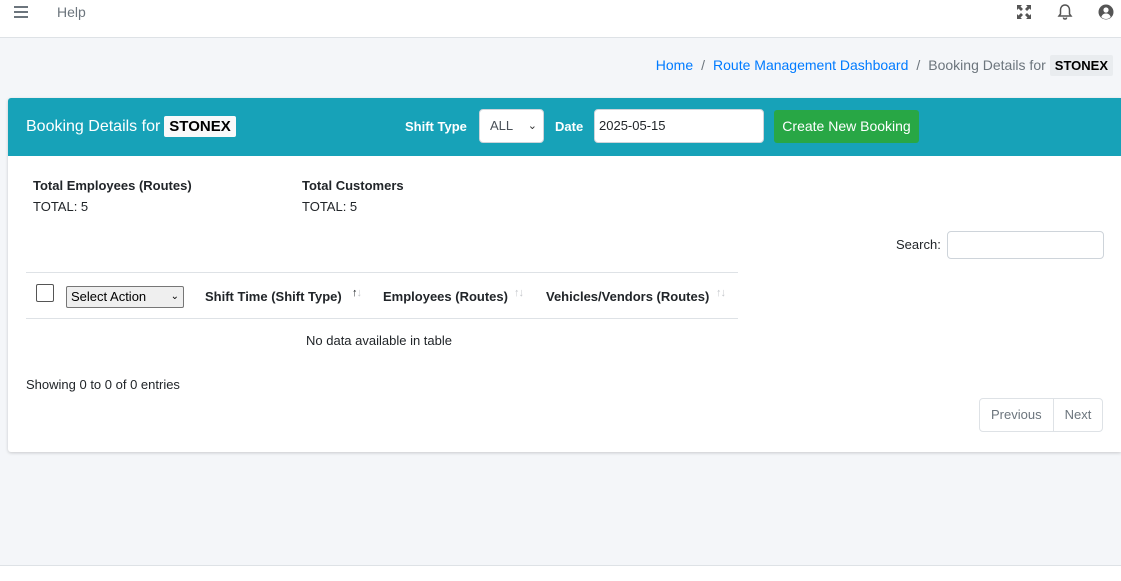 This screenshot has height=581, width=1121. What do you see at coordinates (627, 296) in the screenshot?
I see `column-header-vehicles-vendors: Vehicles/Vendors (Routes)` at bounding box center [627, 296].